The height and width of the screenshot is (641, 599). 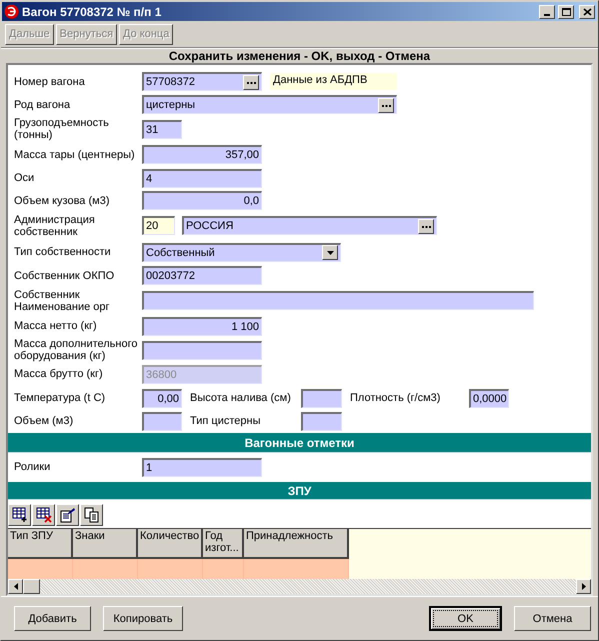 I want to click on field-label: Объем (м3), so click(x=44, y=421).